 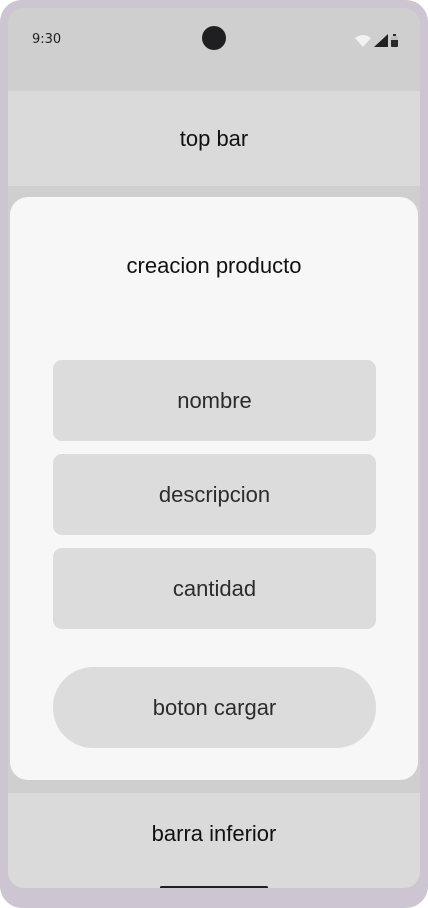 What do you see at coordinates (214, 887) in the screenshot?
I see `home-indicator` at bounding box center [214, 887].